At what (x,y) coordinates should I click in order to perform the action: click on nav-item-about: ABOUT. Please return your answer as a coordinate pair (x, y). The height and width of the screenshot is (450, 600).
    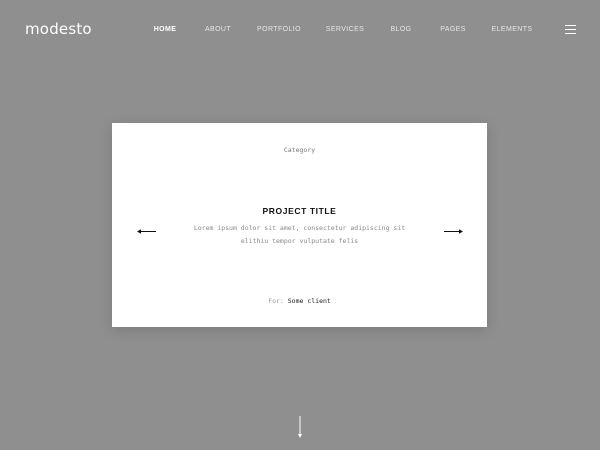
    Looking at the image, I should click on (218, 29).